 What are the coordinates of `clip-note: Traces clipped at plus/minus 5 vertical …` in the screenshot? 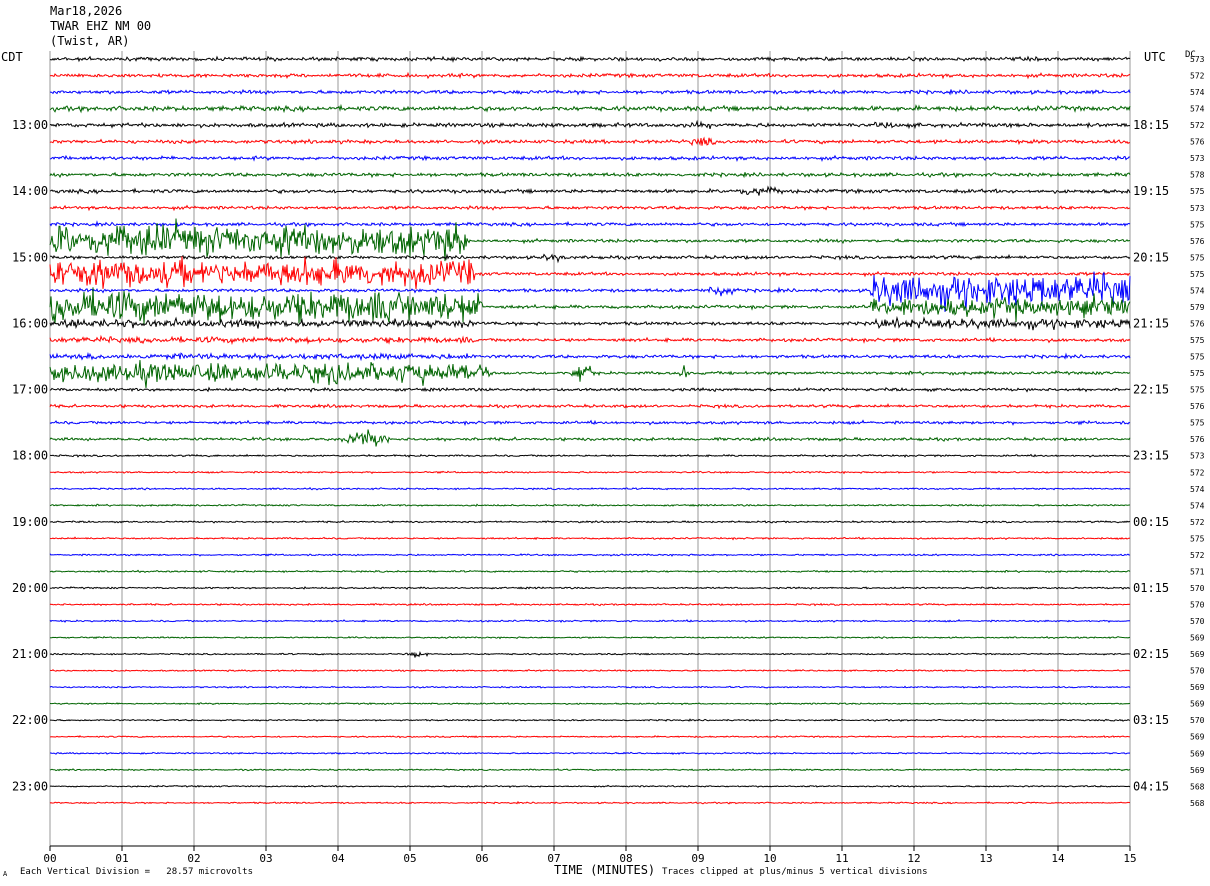 It's located at (795, 872).